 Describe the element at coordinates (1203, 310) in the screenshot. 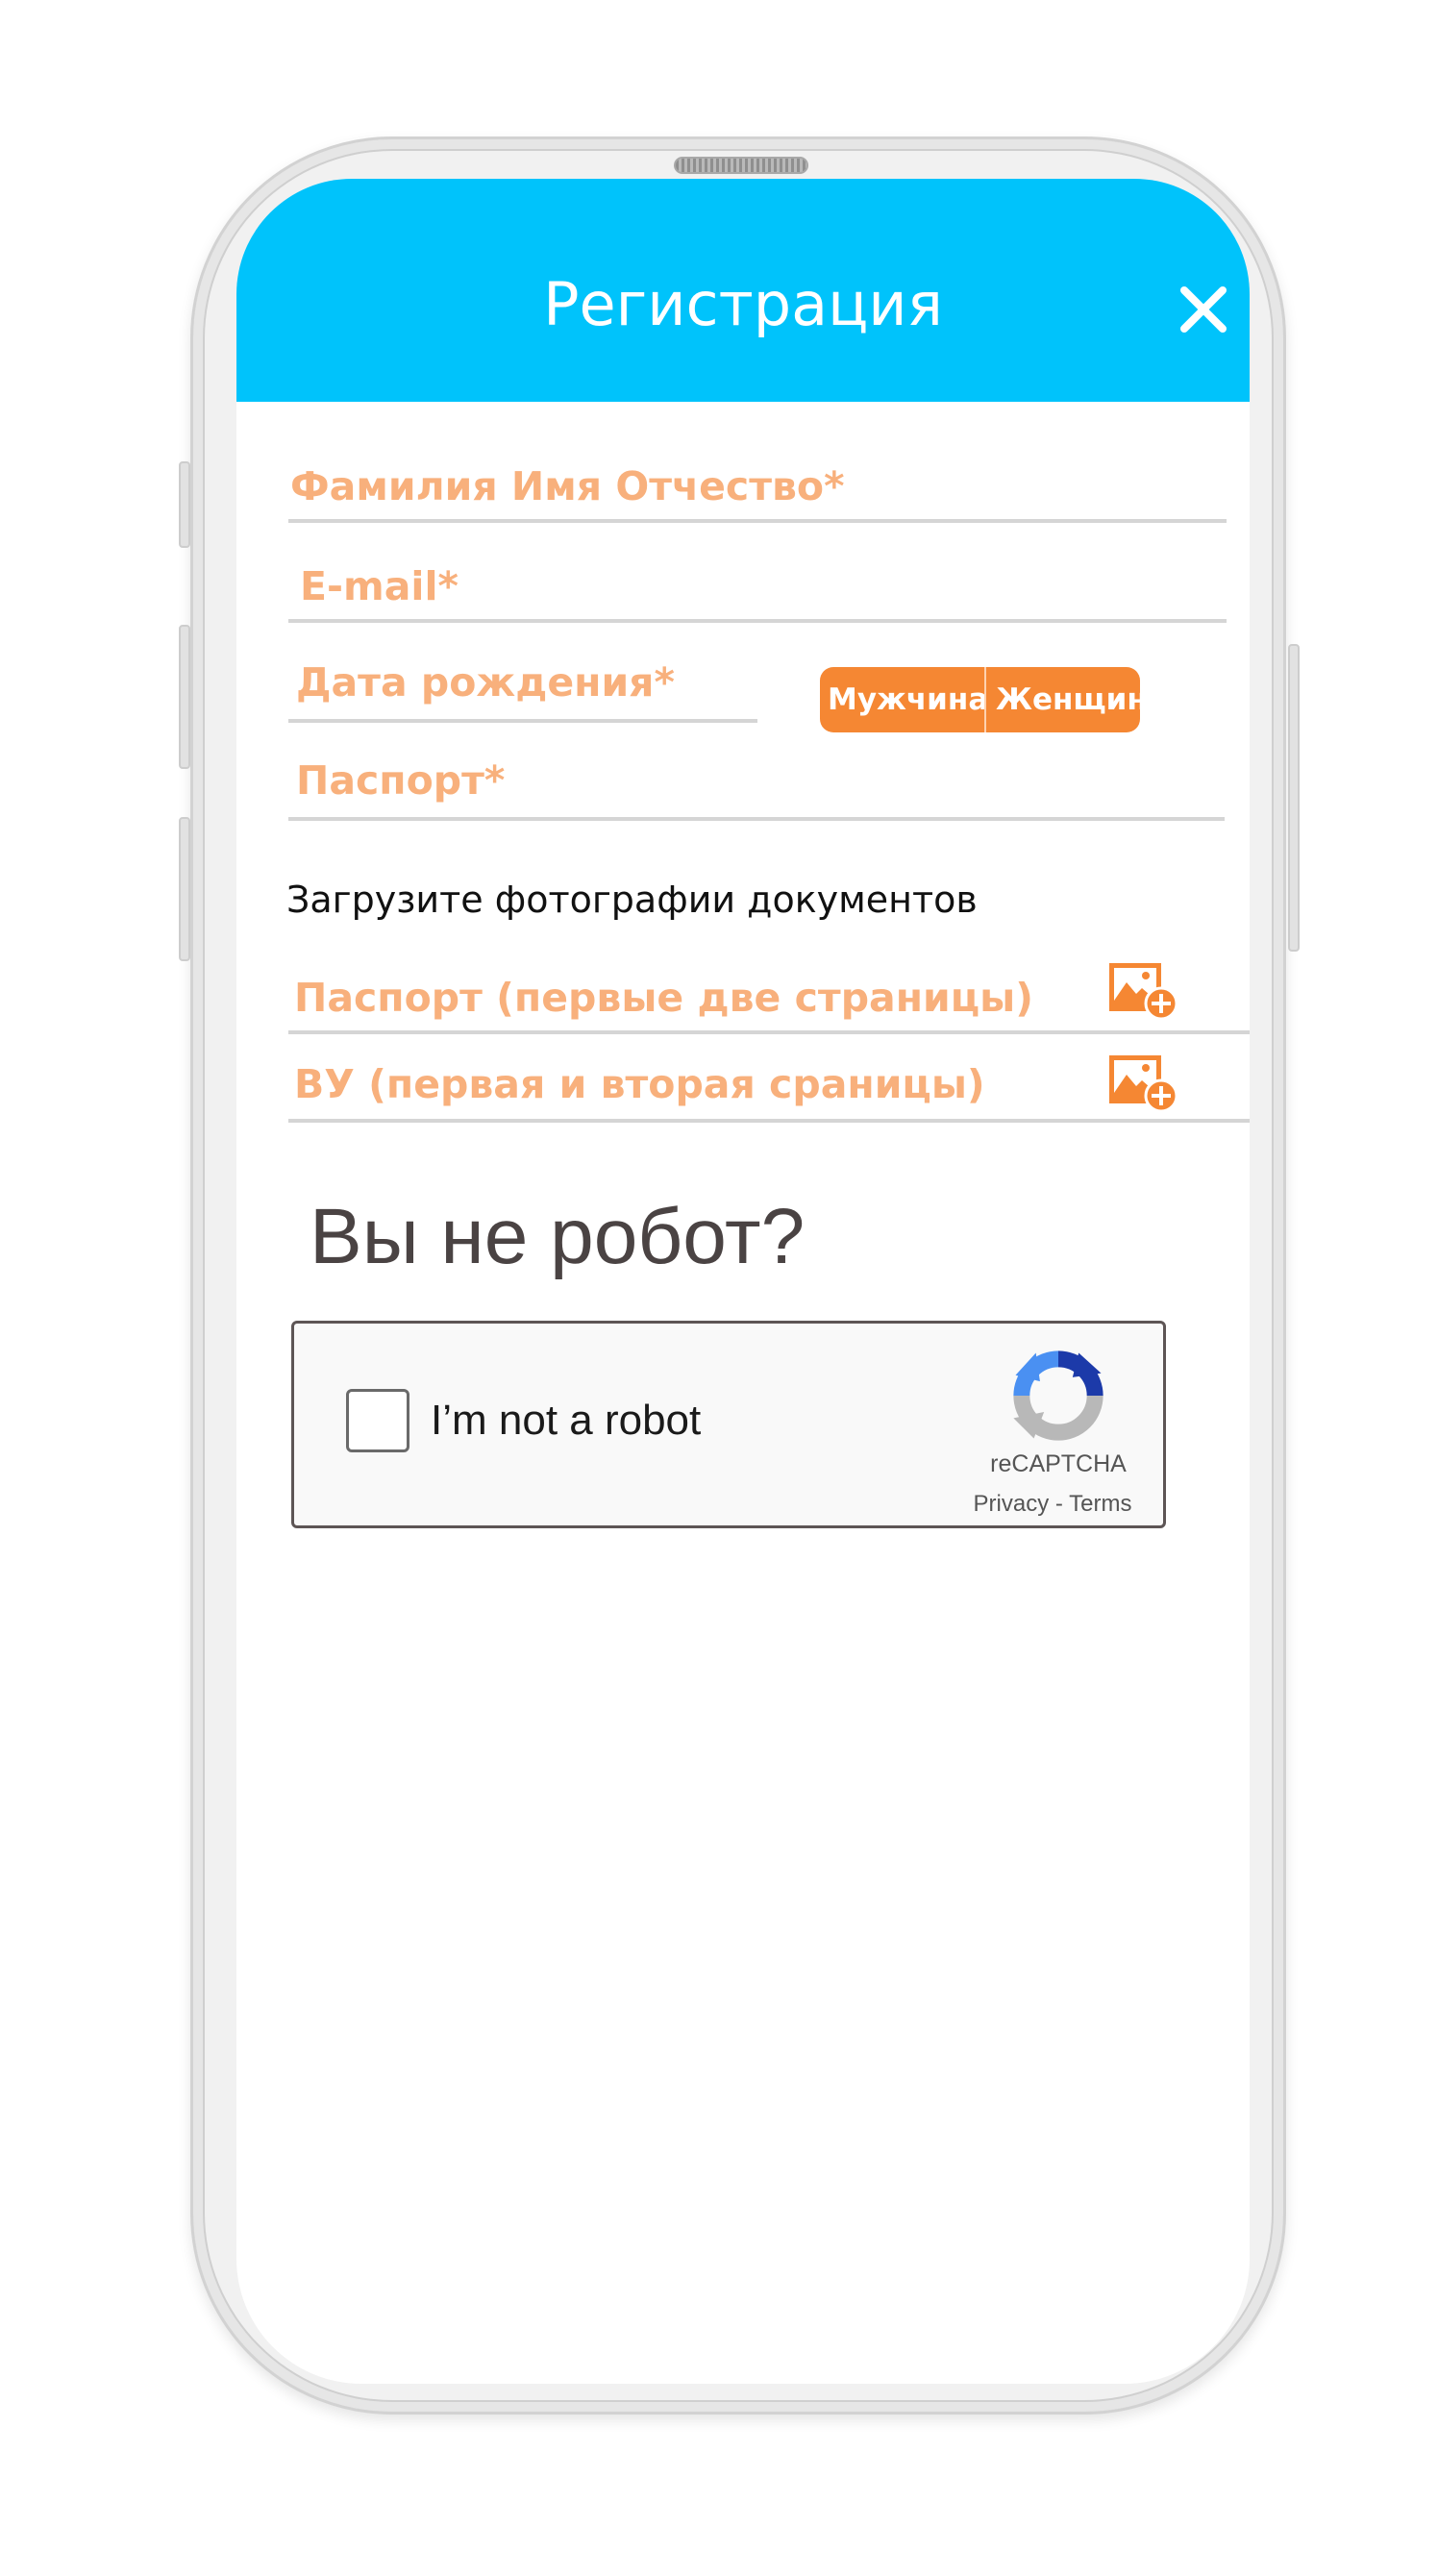

I see `close-icon` at that location.